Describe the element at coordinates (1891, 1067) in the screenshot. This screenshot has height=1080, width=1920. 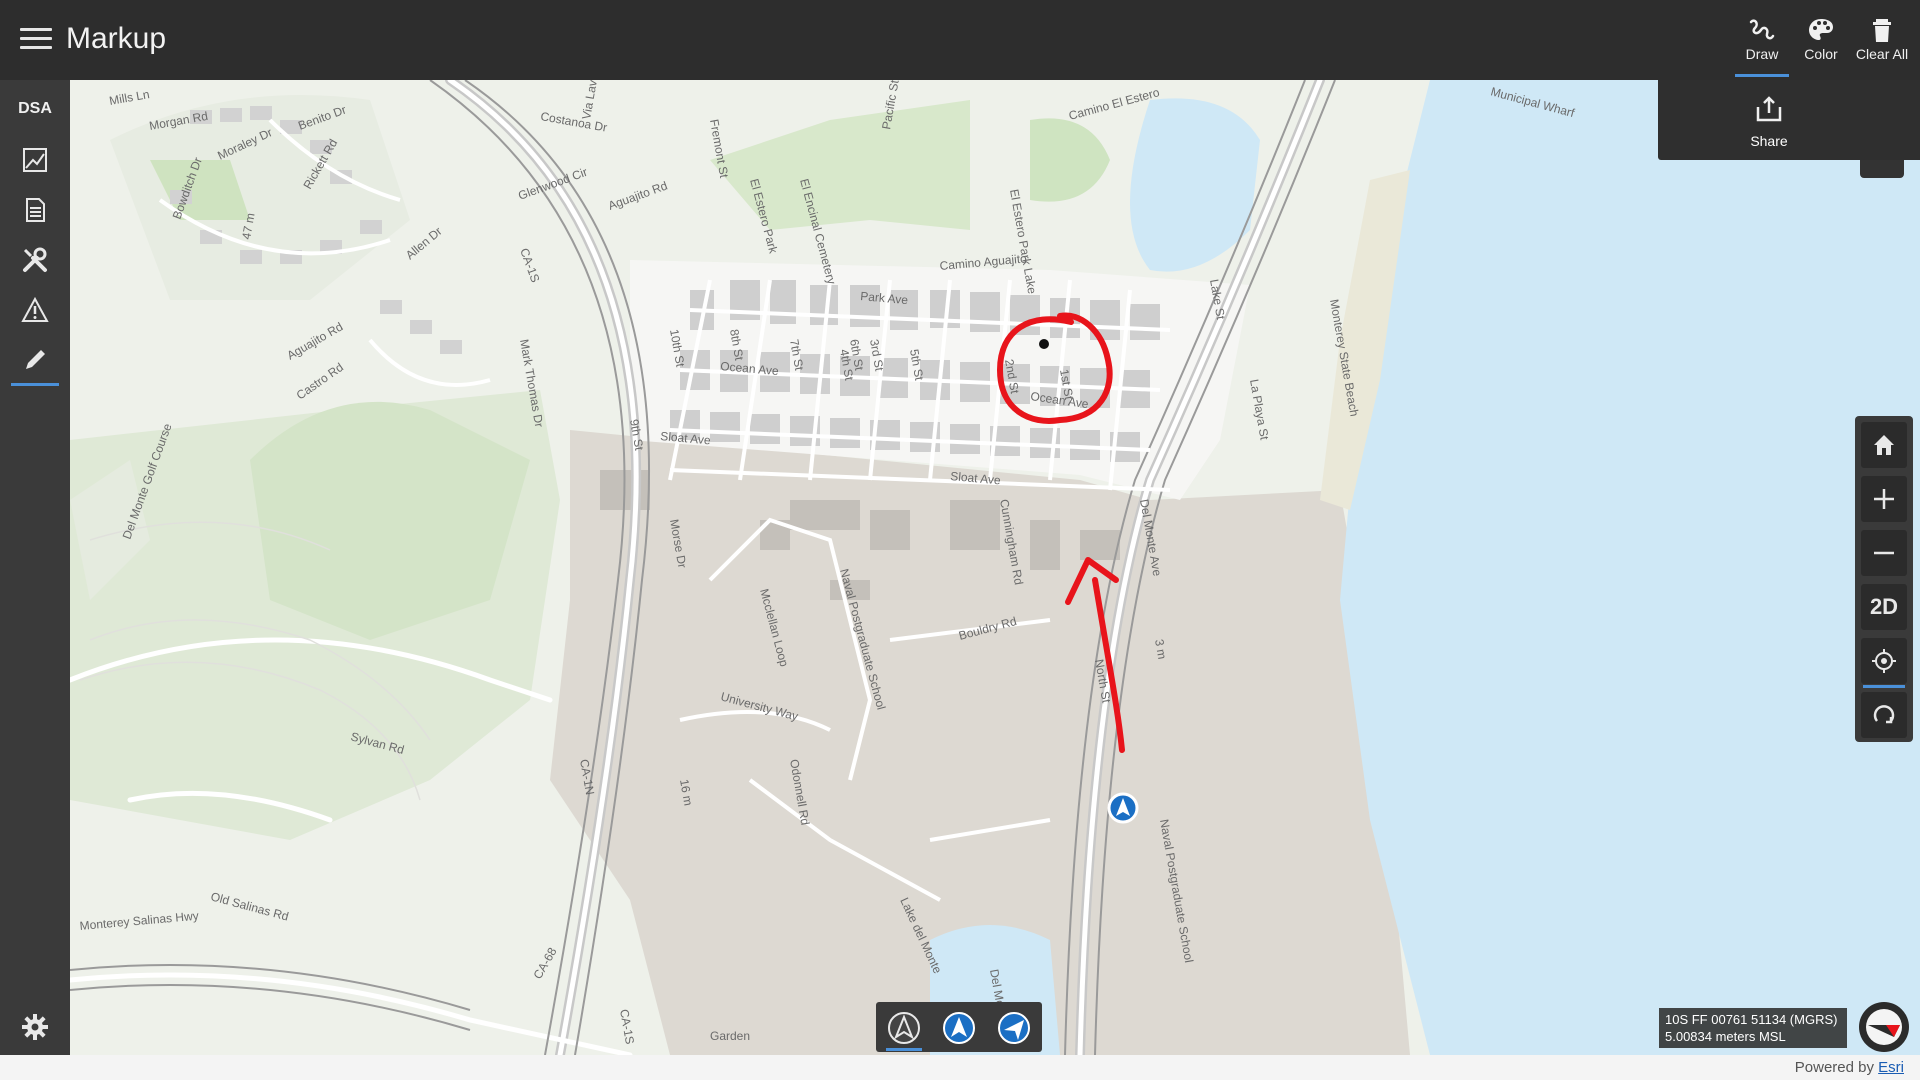
I see `esri-link: Esri` at that location.